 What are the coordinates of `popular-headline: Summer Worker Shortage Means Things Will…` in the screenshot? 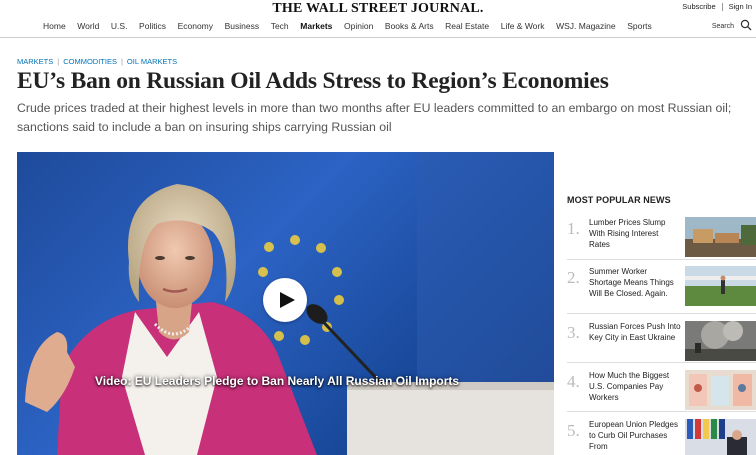 It's located at (635, 282).